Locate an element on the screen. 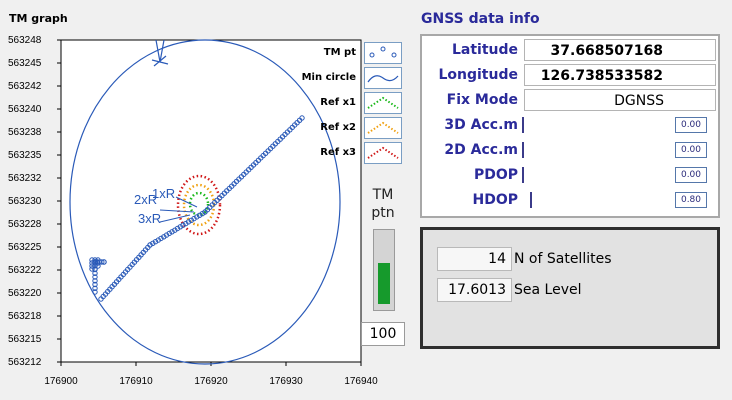  tm-ptn-fill is located at coordinates (384, 283).